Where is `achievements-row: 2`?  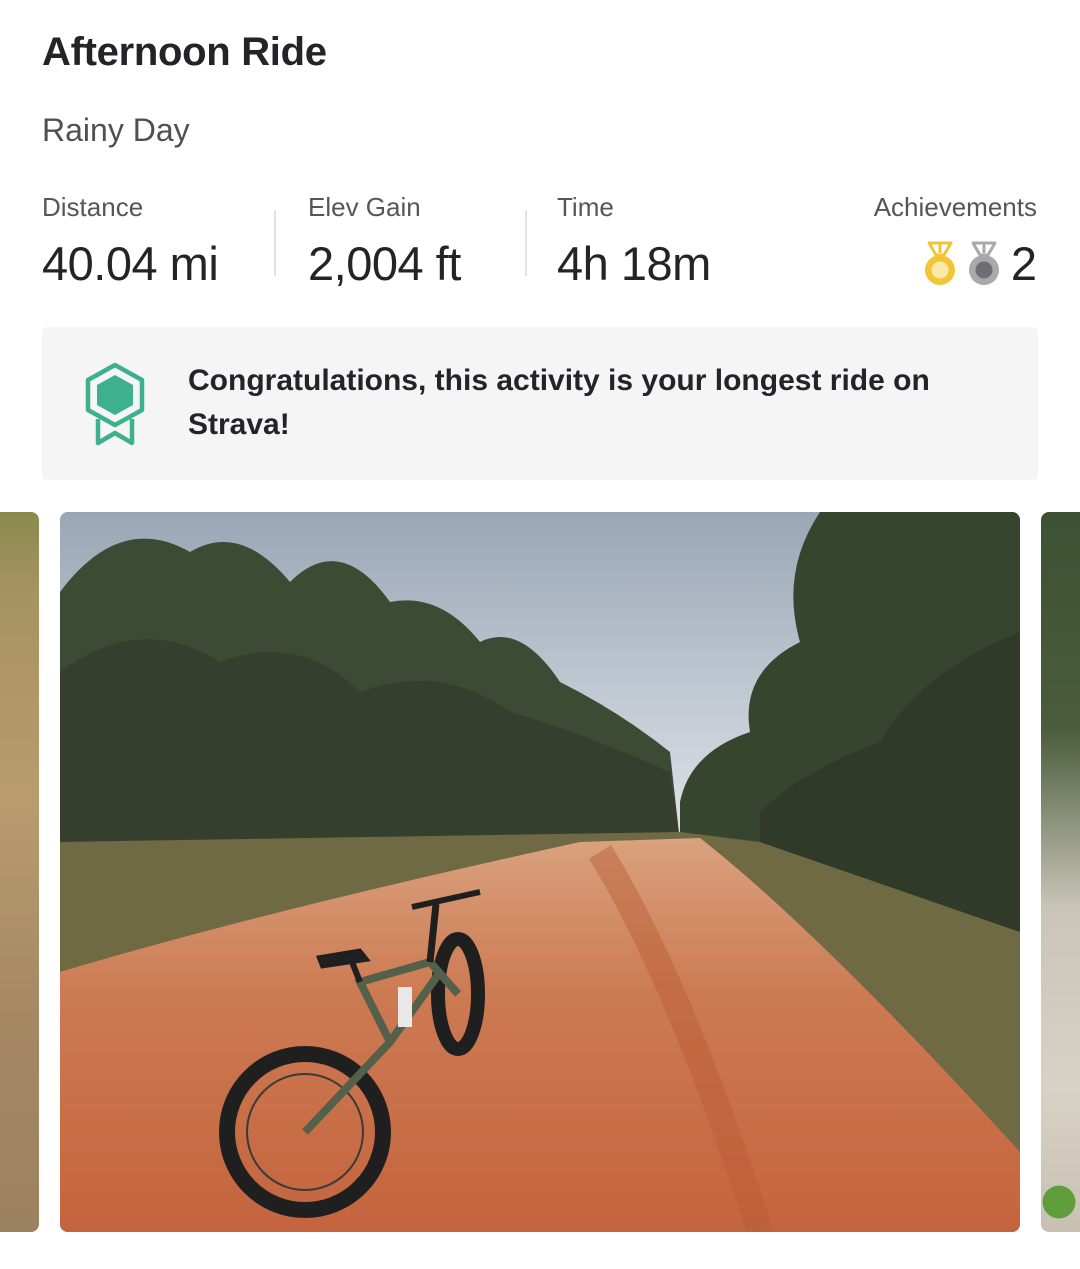 achievements-row: 2 is located at coordinates (955, 264).